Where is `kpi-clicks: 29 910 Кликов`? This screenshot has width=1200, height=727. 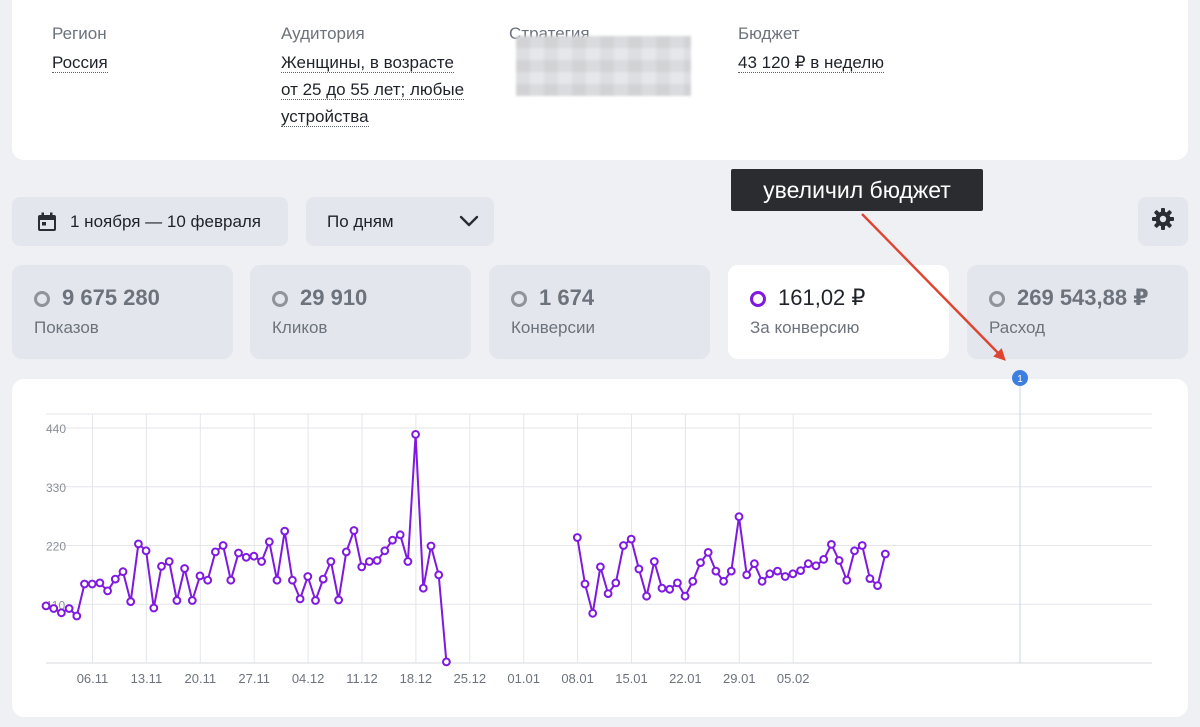
kpi-clicks: 29 910 Кликов is located at coordinates (360, 312).